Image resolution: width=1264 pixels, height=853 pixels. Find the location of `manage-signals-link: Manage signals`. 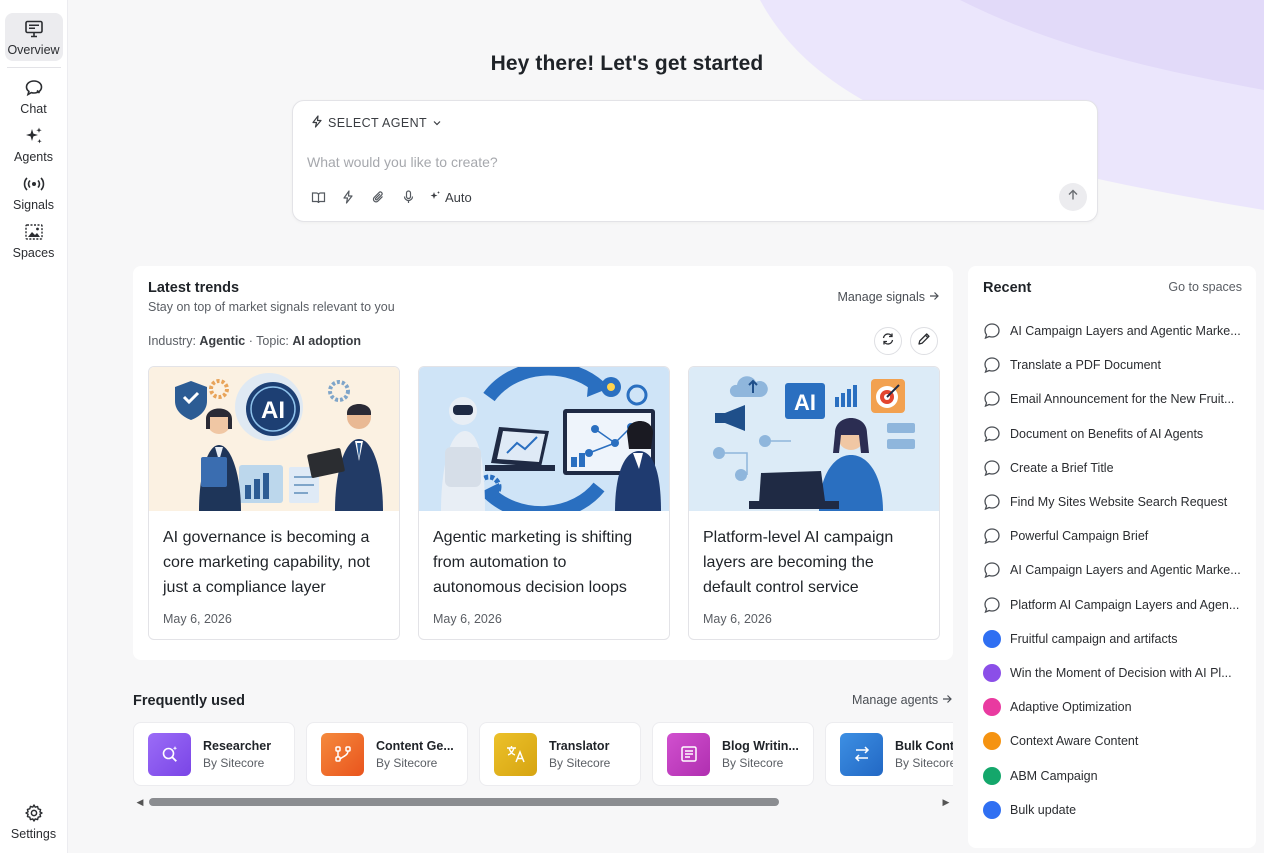

manage-signals-link: Manage signals is located at coordinates (888, 297).